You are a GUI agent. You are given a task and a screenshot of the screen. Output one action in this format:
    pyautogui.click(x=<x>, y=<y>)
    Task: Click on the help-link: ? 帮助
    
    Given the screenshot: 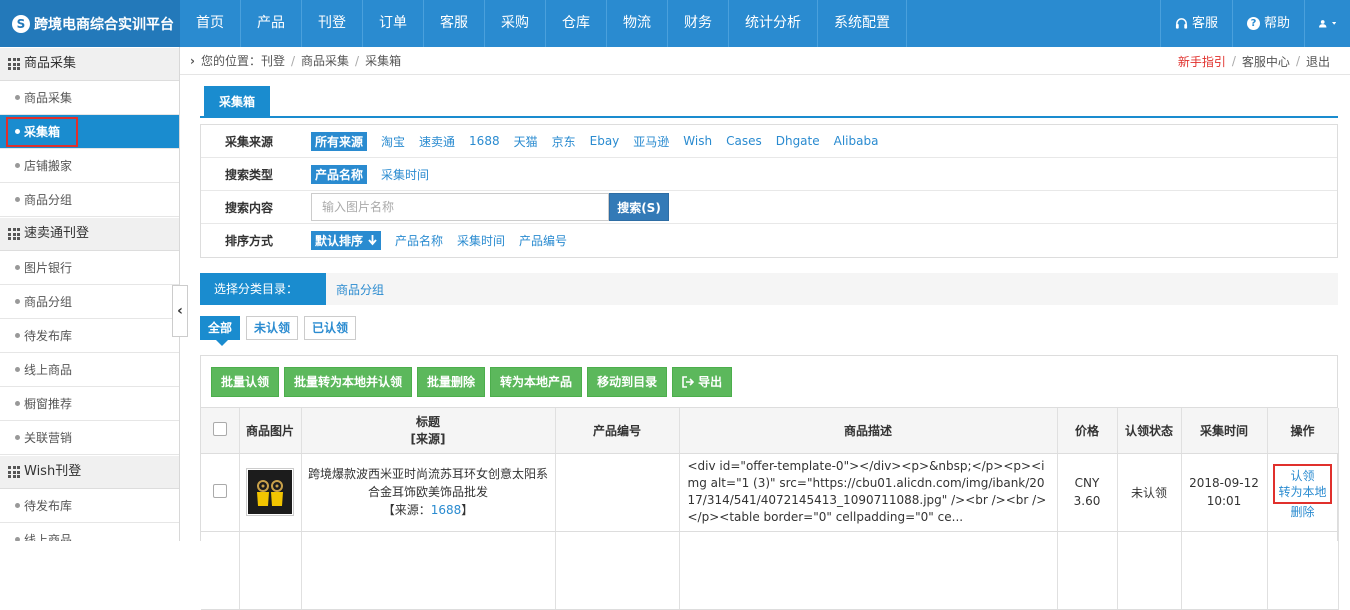 What is the action you would take?
    pyautogui.click(x=1267, y=23)
    